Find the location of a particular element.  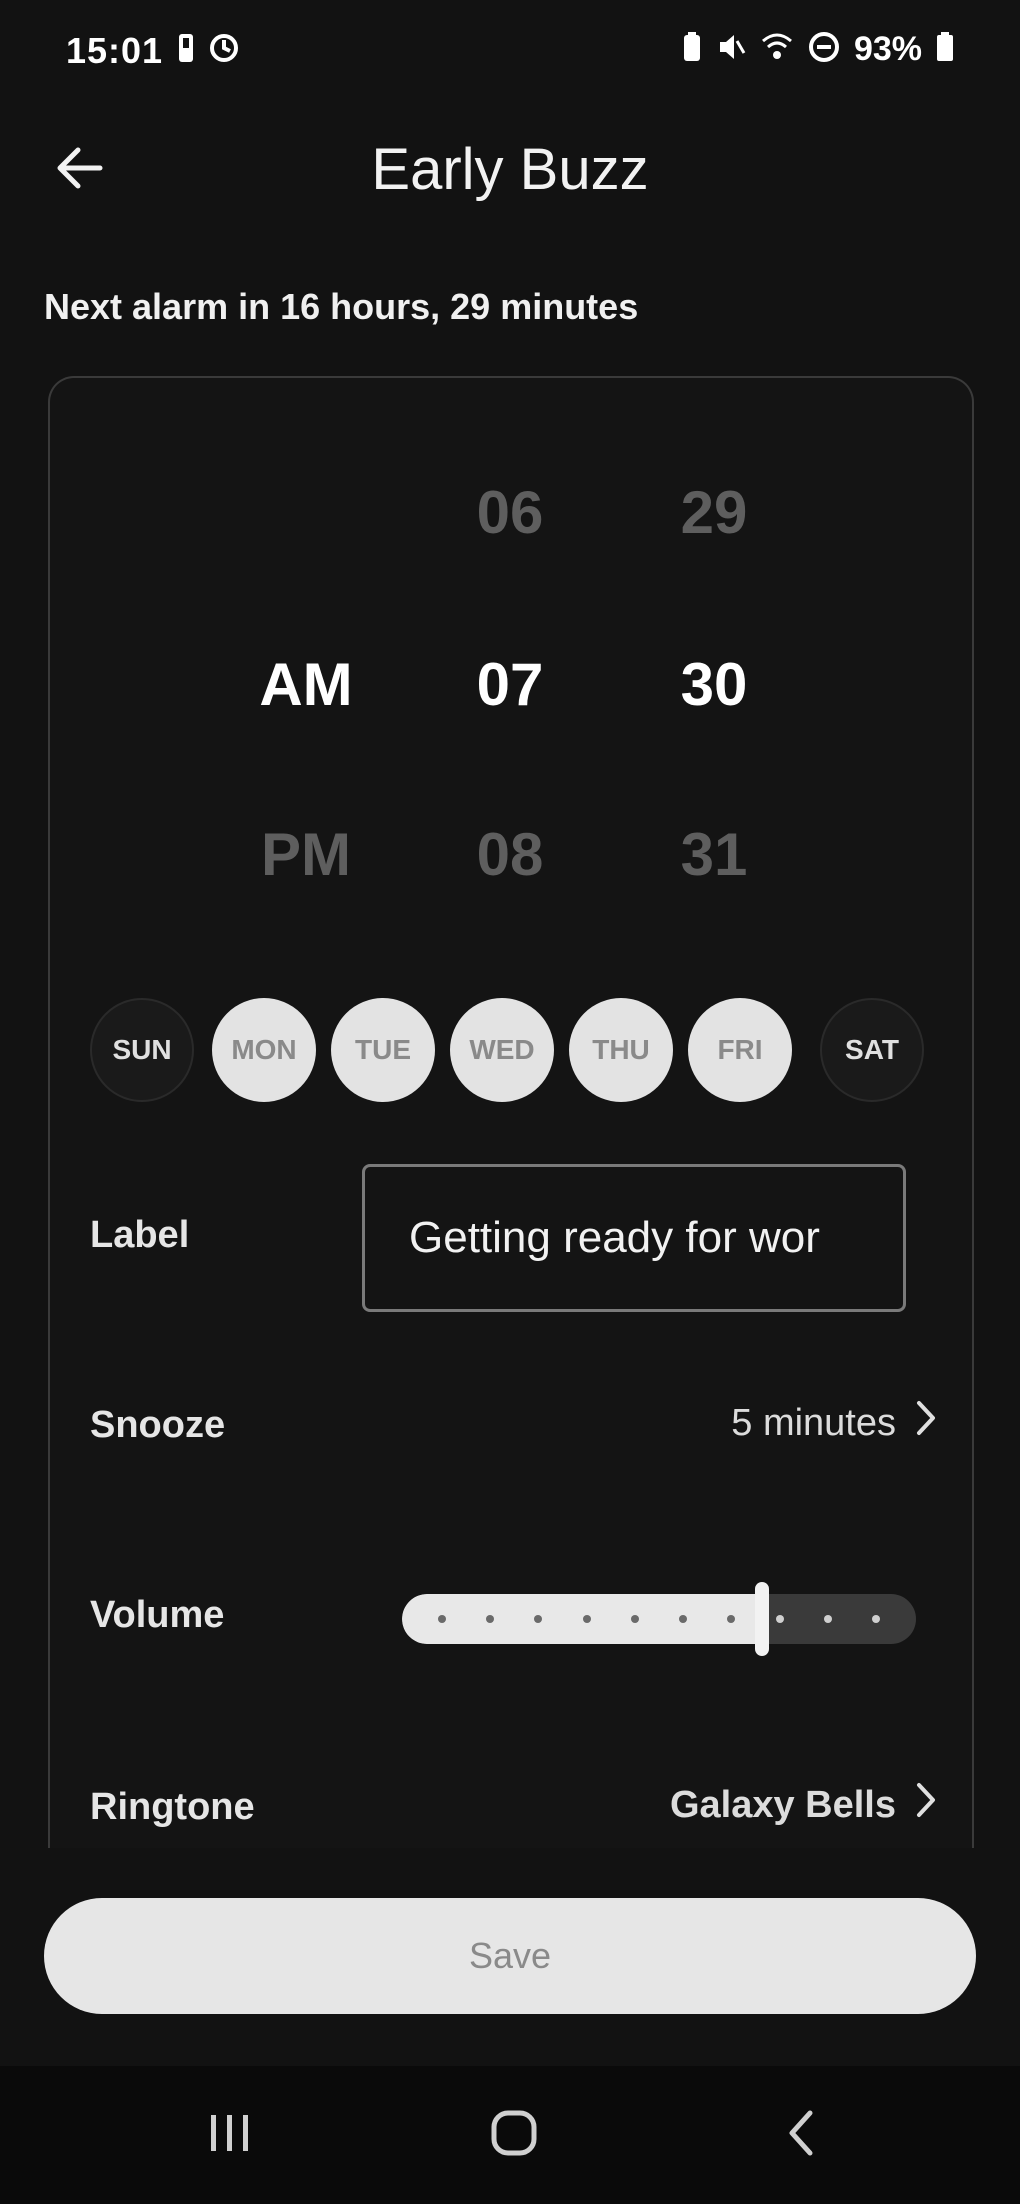

system-nav-bar is located at coordinates (510, 2135).